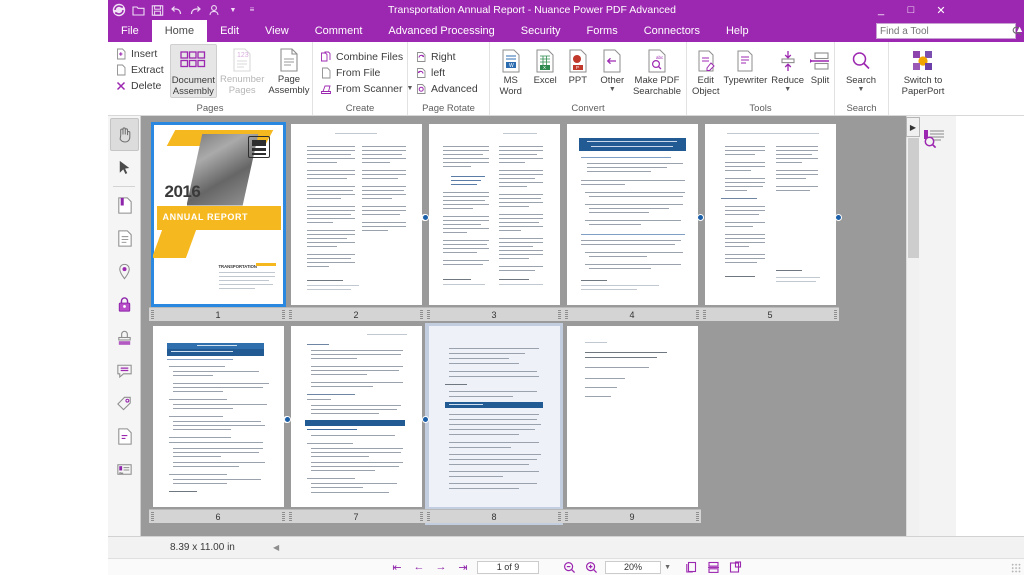 This screenshot has width=1024, height=575. What do you see at coordinates (367, 88) in the screenshot?
I see `from-scanner-button: From Scanner ▼` at bounding box center [367, 88].